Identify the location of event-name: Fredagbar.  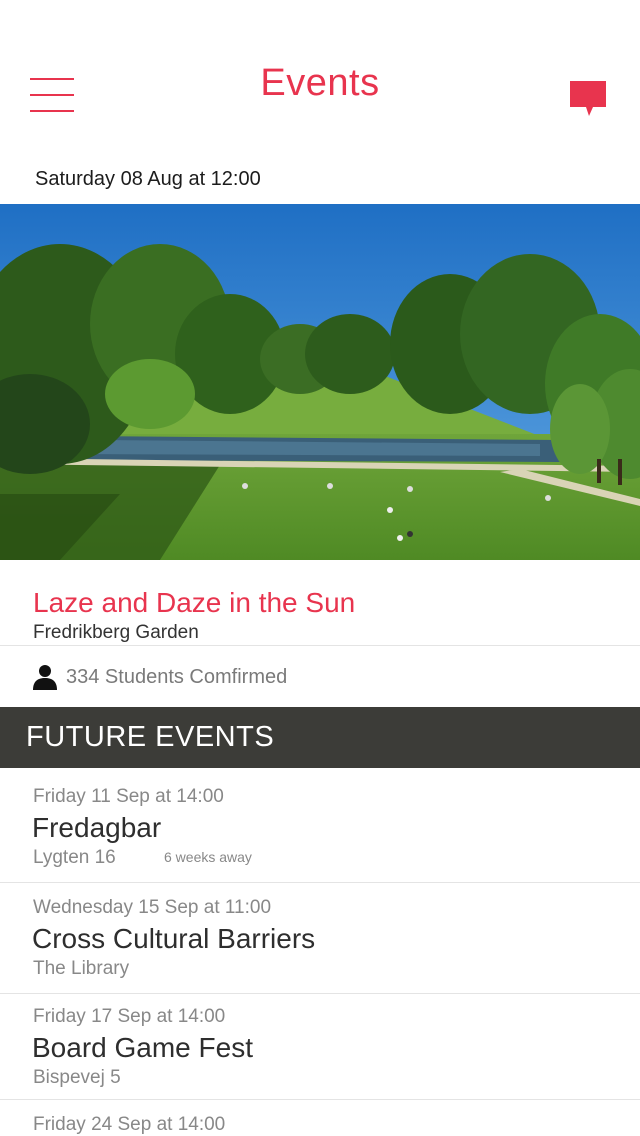
(97, 827).